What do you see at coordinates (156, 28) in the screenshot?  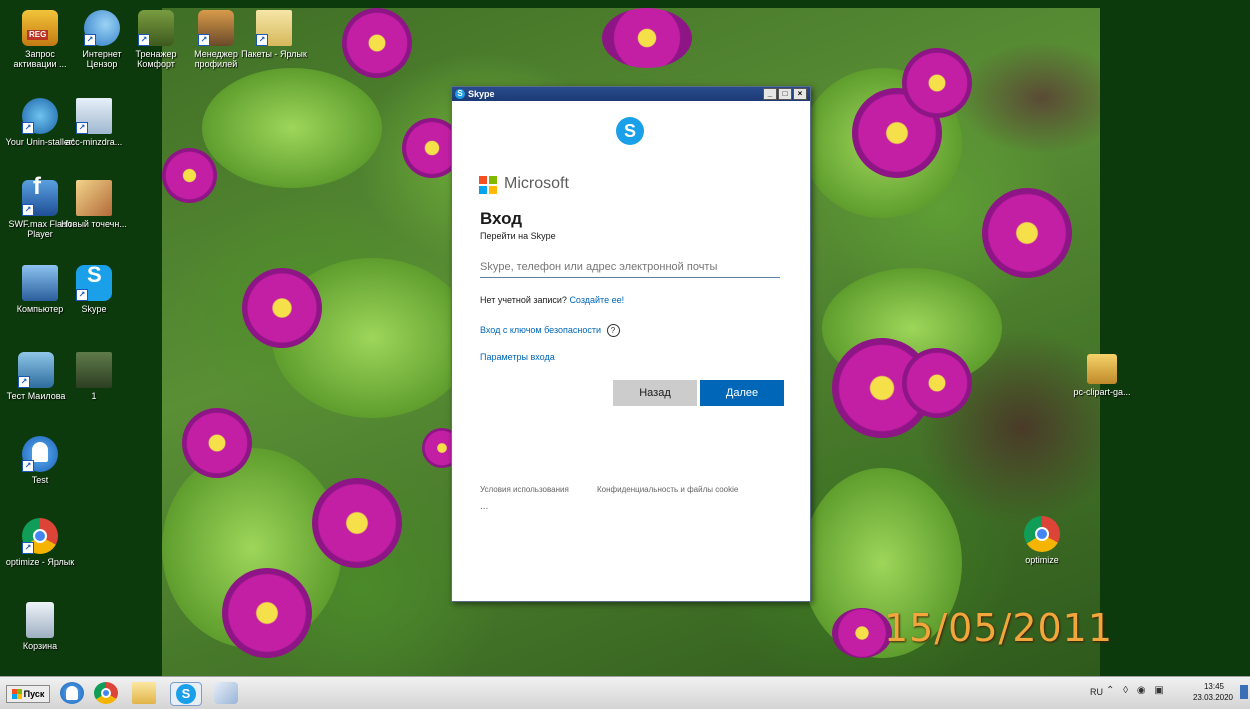 I see `trainer-icon: ↗` at bounding box center [156, 28].